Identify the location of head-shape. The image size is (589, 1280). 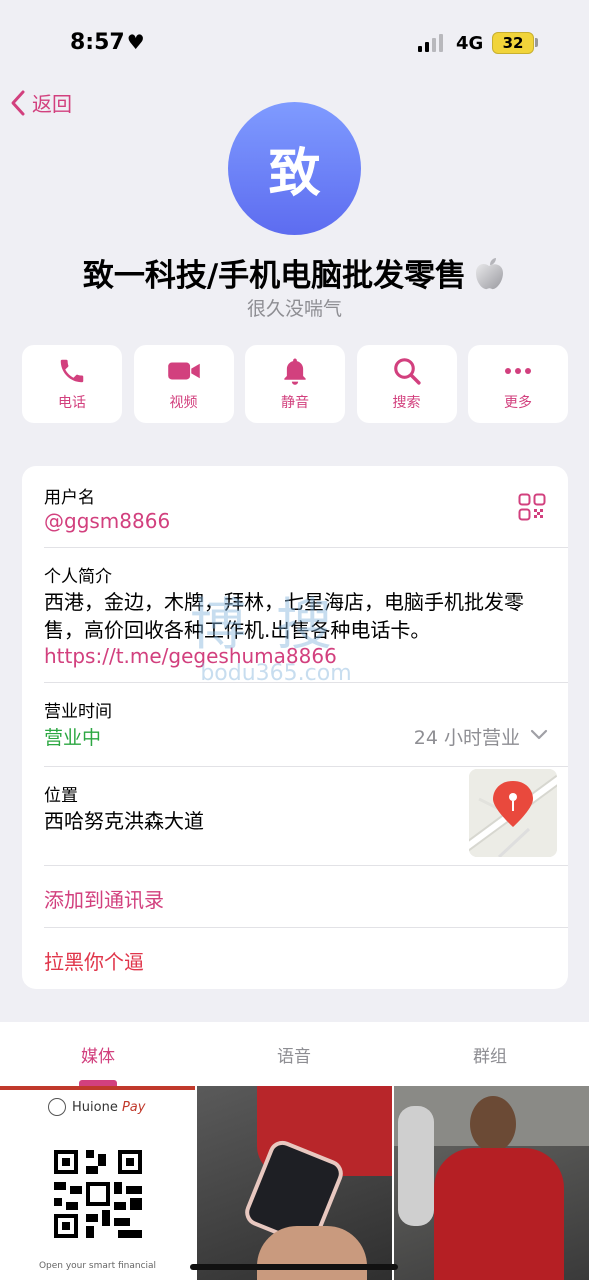
(493, 1124).